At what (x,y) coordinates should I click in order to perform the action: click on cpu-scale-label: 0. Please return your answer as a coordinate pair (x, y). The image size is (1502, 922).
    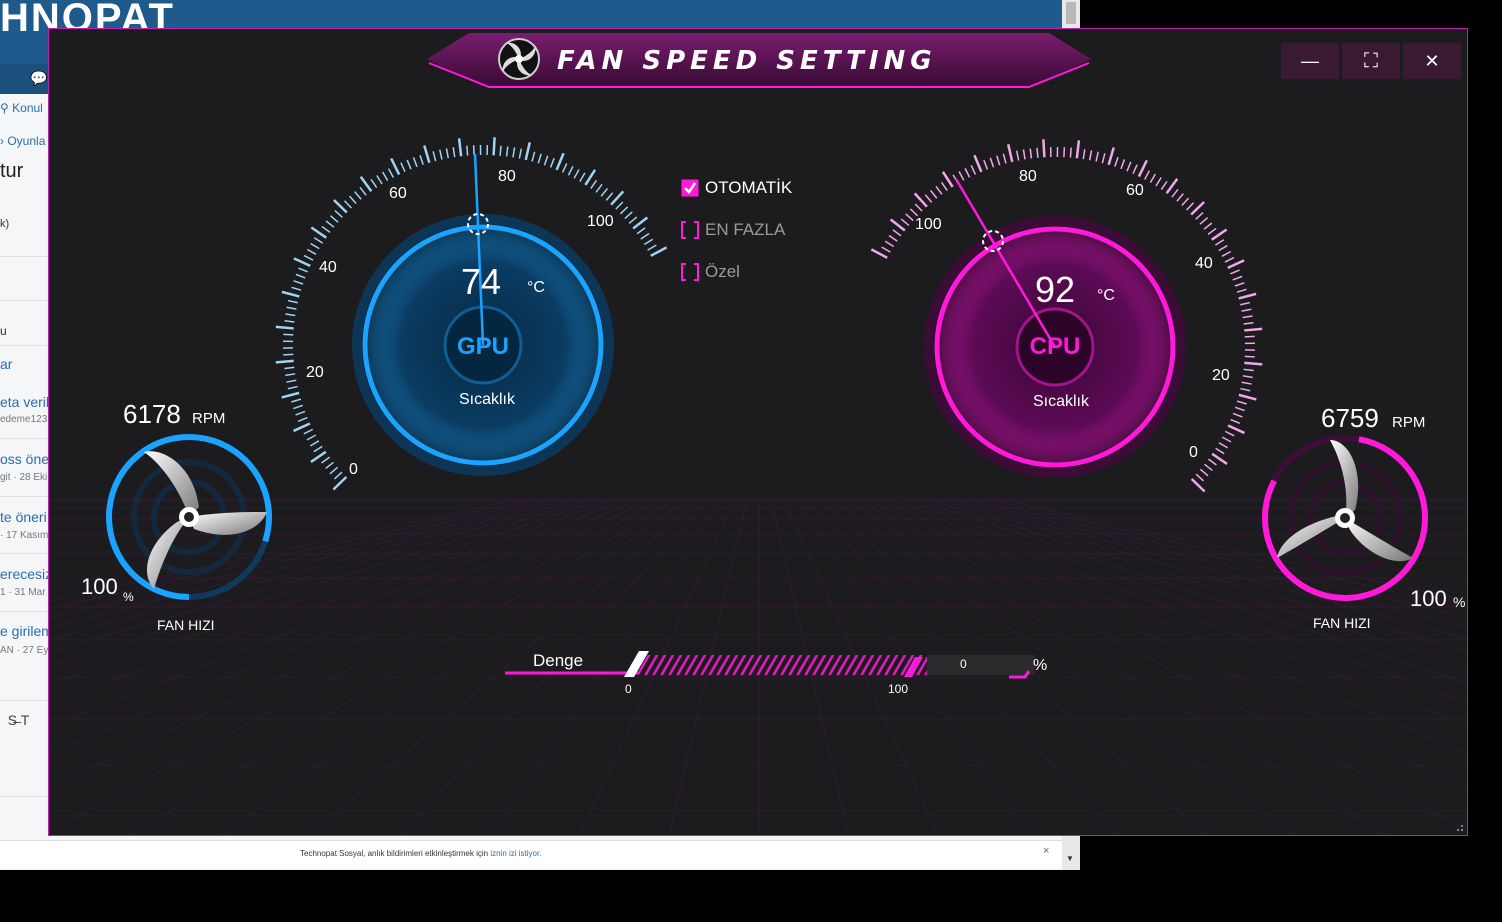
    Looking at the image, I should click on (1193, 452).